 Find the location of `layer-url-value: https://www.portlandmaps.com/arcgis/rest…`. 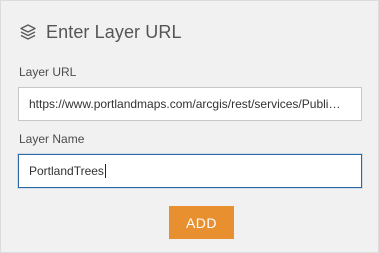

layer-url-value: https://www.portlandmaps.com/arcgis/rest… is located at coordinates (185, 104).